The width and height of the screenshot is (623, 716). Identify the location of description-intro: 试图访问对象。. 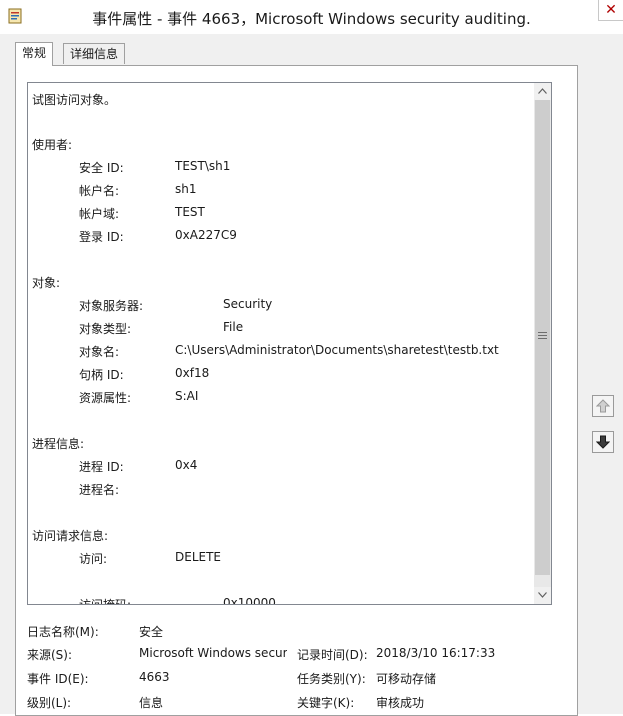
(74, 100).